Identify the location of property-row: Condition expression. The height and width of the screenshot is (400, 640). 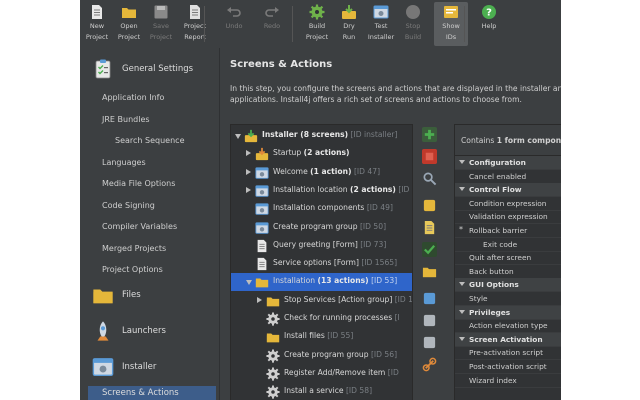
(508, 204).